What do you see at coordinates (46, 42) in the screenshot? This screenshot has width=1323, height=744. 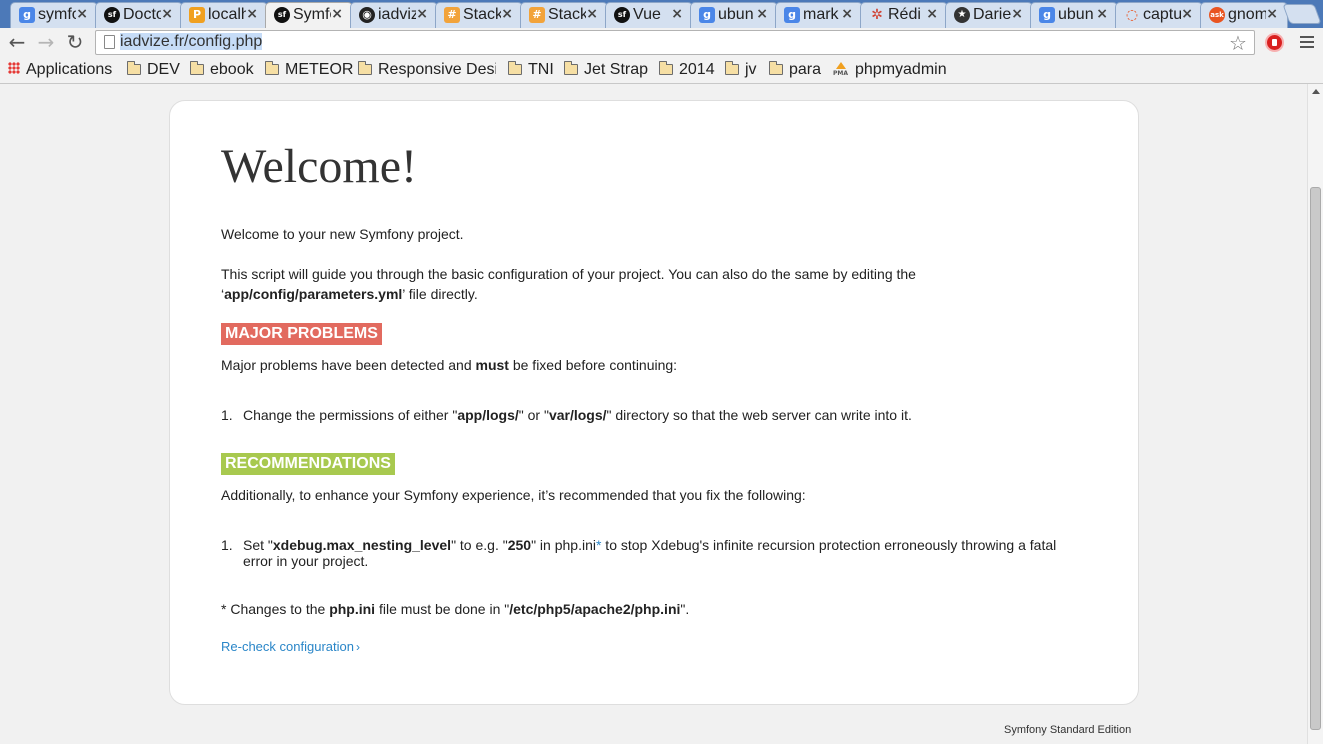 I see `forward-arrow-icon: →` at bounding box center [46, 42].